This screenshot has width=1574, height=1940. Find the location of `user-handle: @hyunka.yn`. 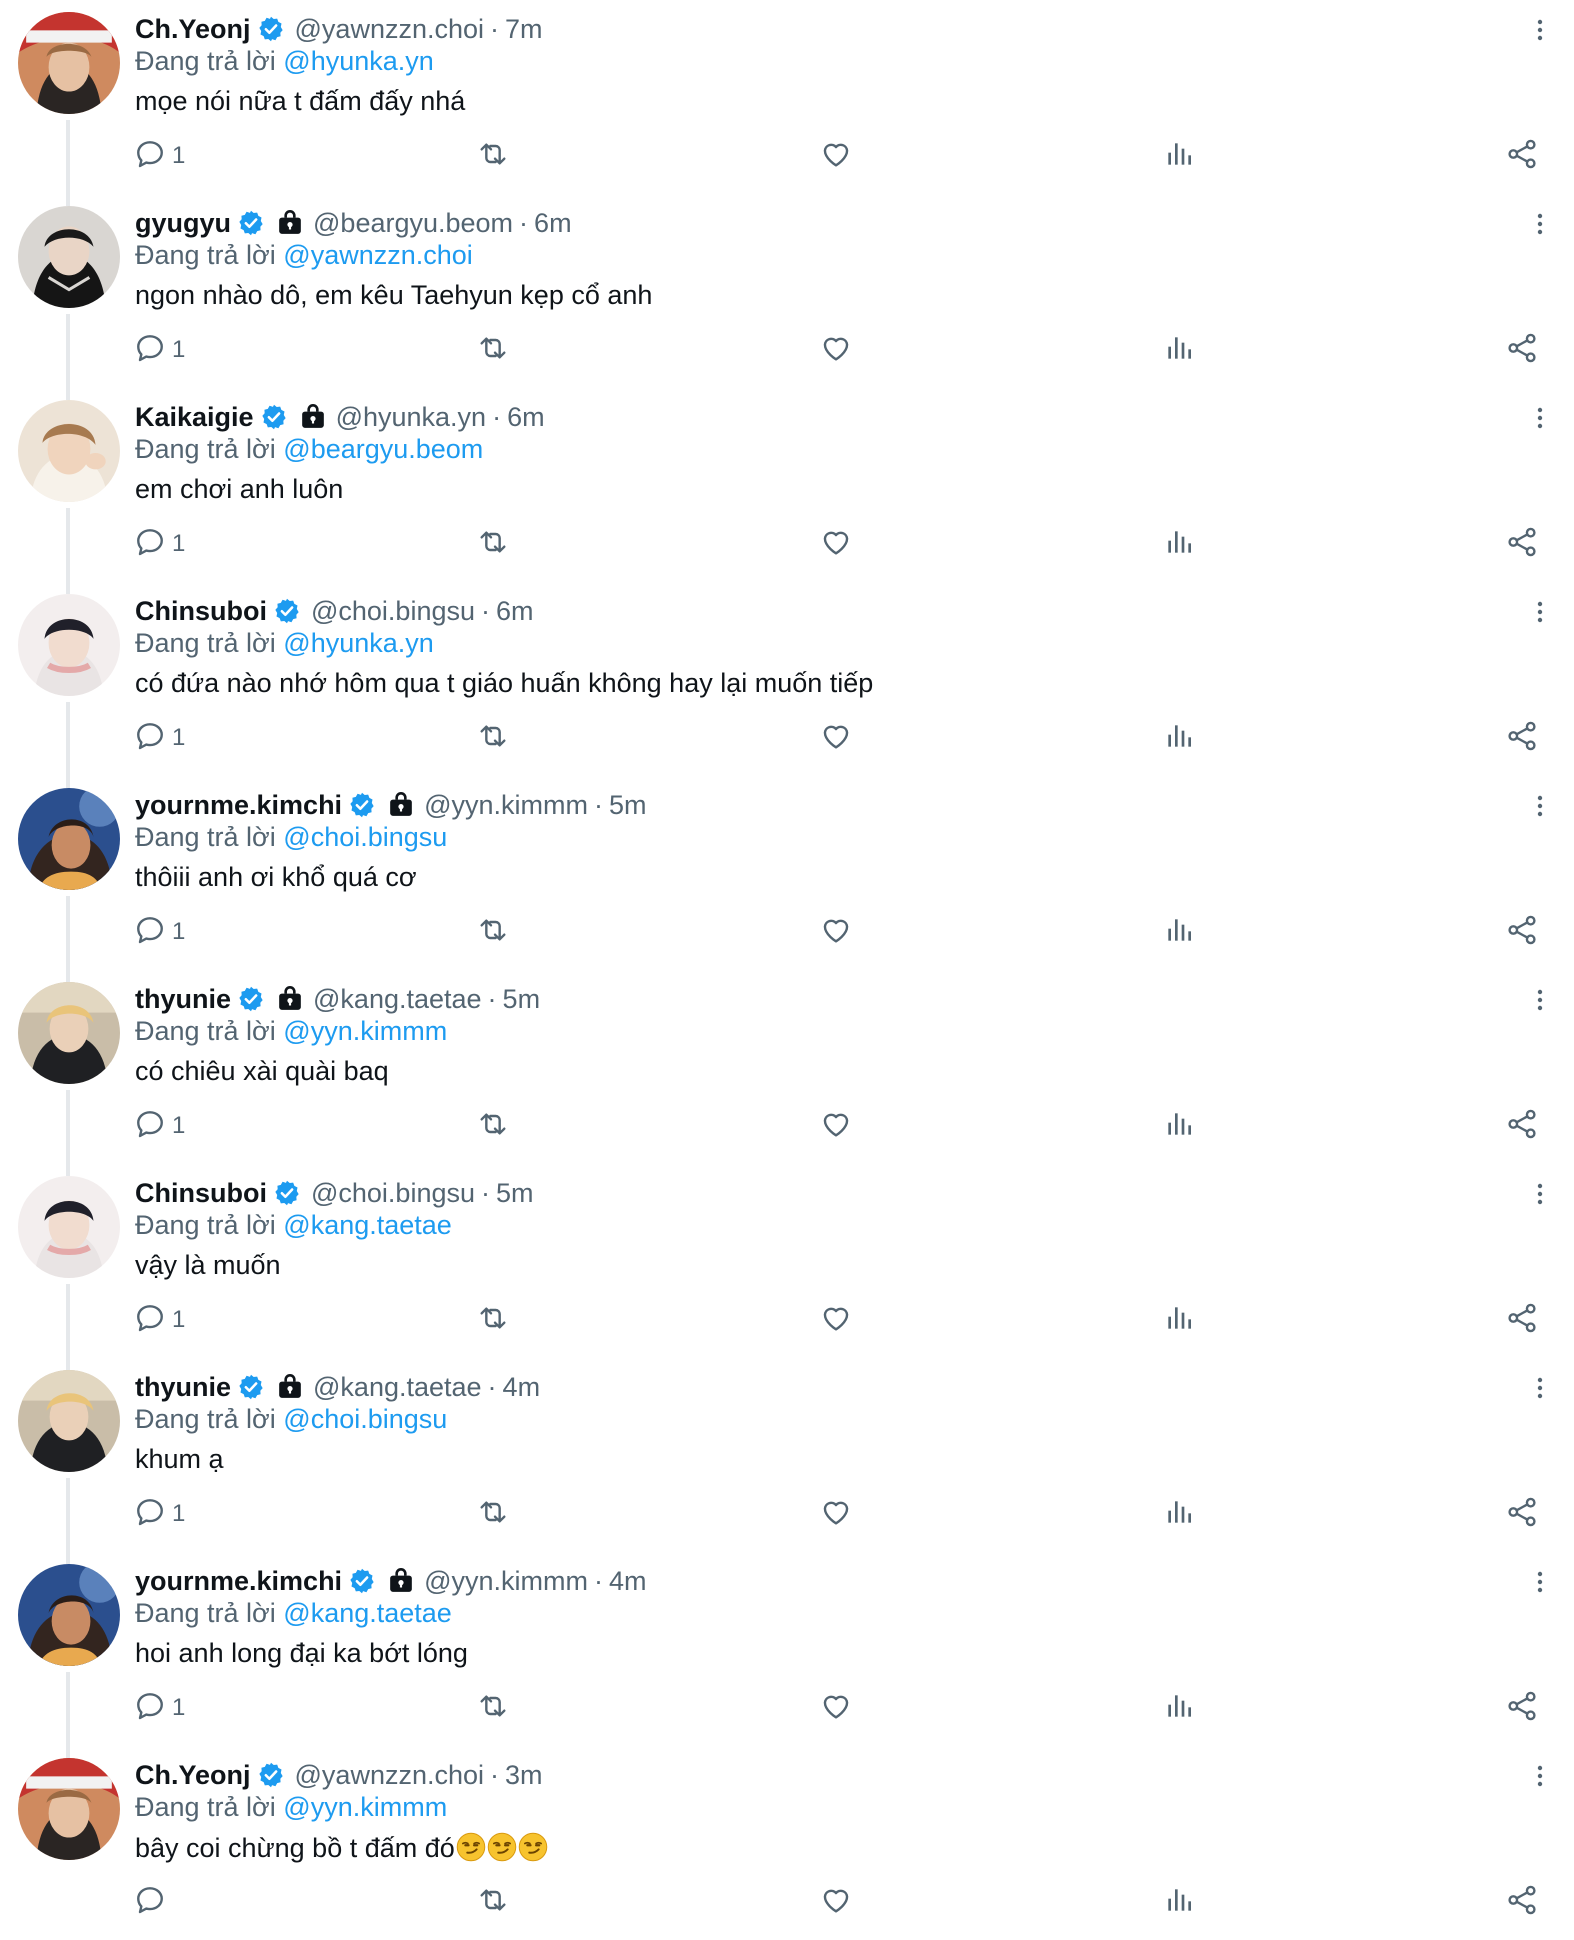

user-handle: @hyunka.yn is located at coordinates (411, 417).